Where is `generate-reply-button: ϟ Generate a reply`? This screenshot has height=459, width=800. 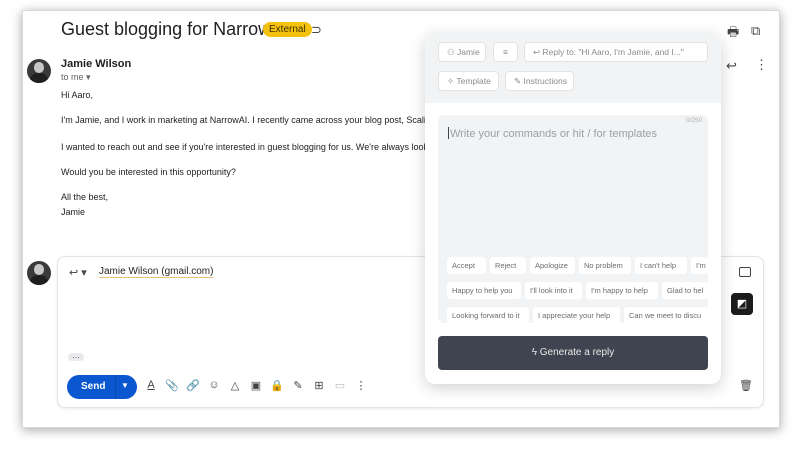
generate-reply-button: ϟ Generate a reply is located at coordinates (573, 353).